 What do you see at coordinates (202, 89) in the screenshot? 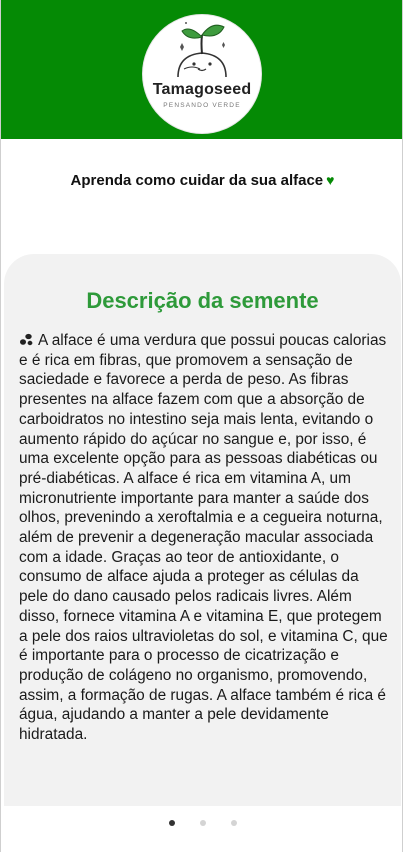
I see `brand-name: Tamagoseed` at bounding box center [202, 89].